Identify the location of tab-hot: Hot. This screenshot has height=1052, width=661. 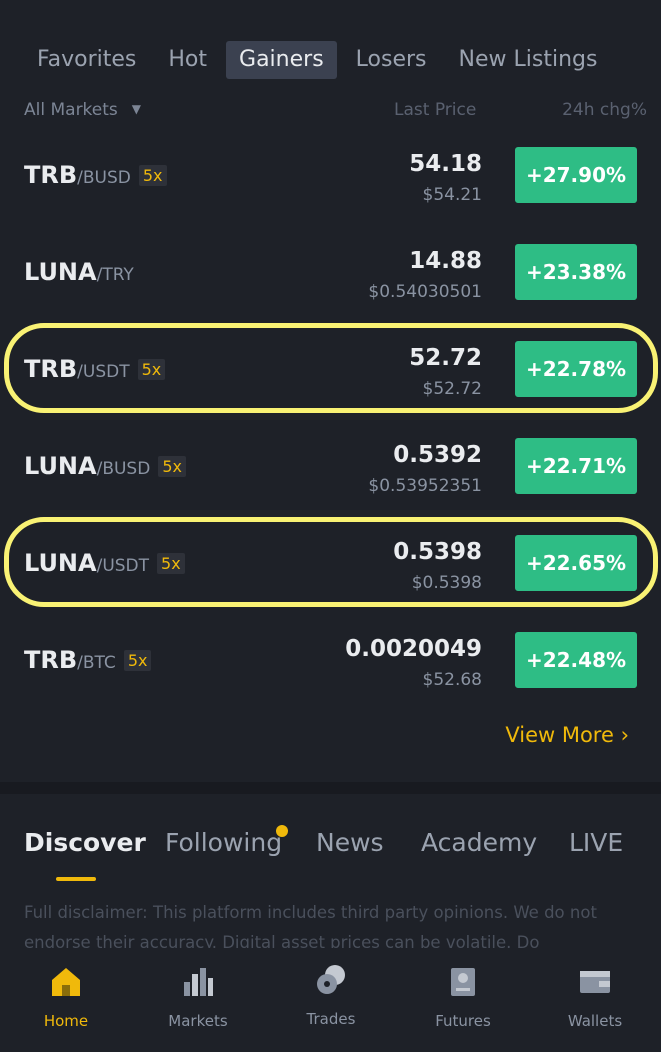
(187, 60).